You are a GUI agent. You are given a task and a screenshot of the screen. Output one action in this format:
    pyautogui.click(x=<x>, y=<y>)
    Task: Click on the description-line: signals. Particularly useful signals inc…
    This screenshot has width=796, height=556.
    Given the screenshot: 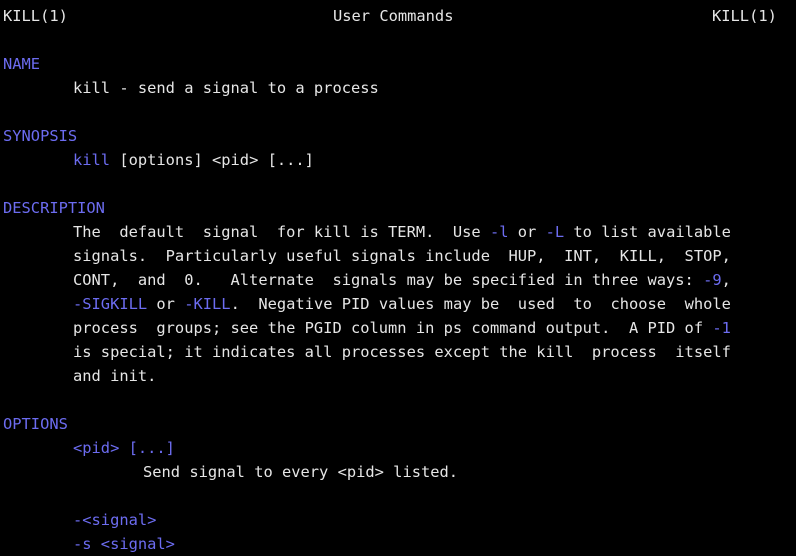 What is the action you would take?
    pyautogui.click(x=402, y=256)
    